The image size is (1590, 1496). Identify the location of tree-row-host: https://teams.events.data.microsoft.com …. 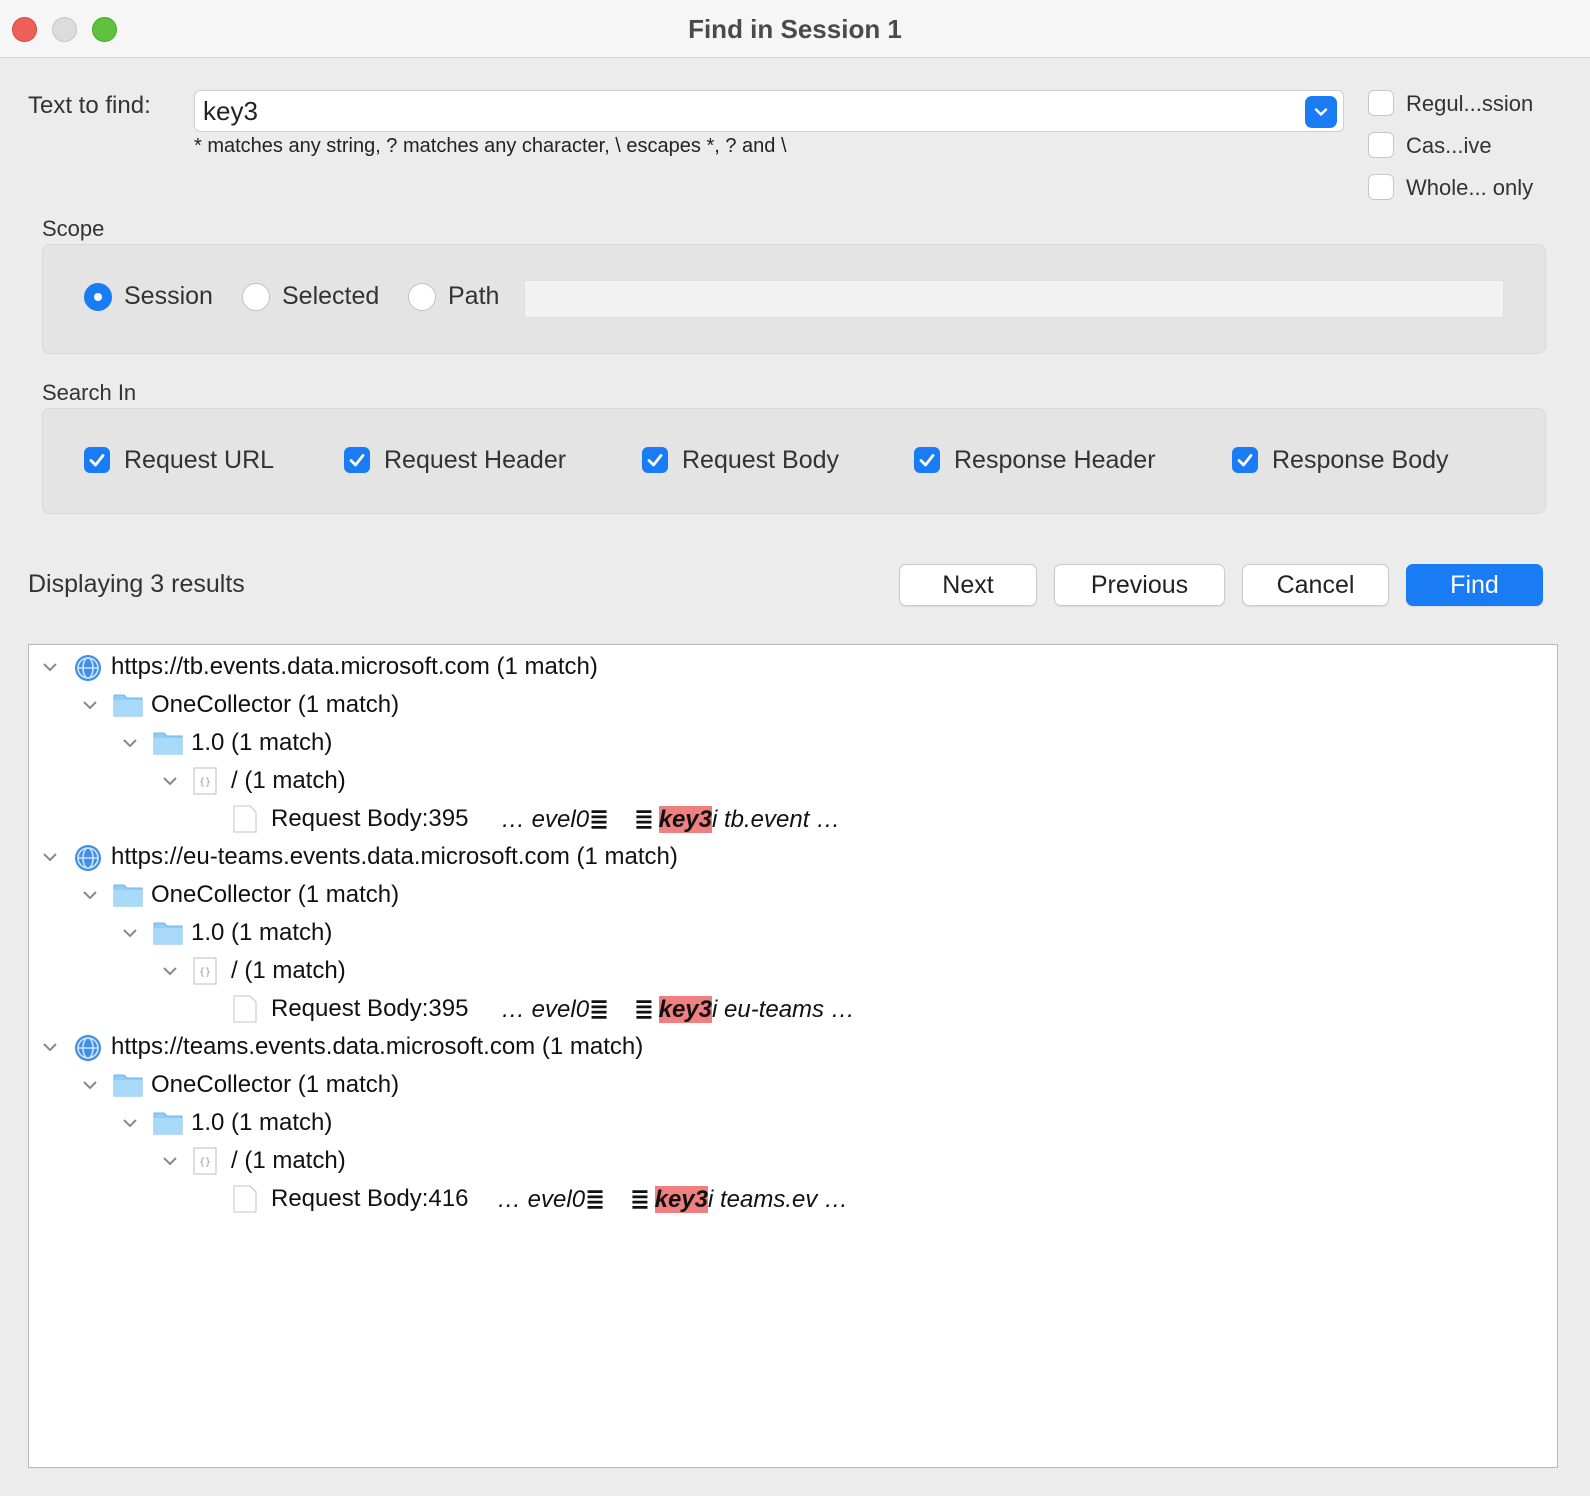
(793, 1047).